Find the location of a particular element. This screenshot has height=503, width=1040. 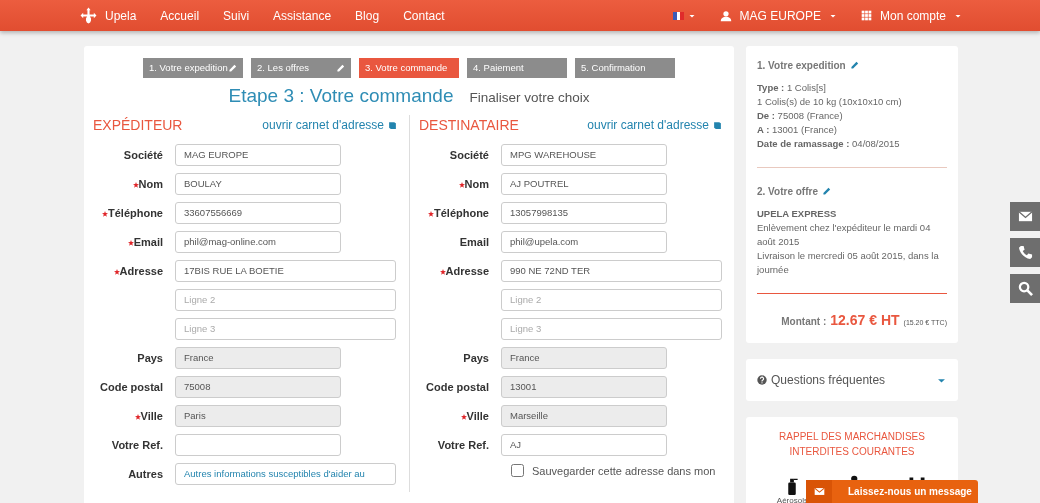

input-field: AJ is located at coordinates (584, 444).